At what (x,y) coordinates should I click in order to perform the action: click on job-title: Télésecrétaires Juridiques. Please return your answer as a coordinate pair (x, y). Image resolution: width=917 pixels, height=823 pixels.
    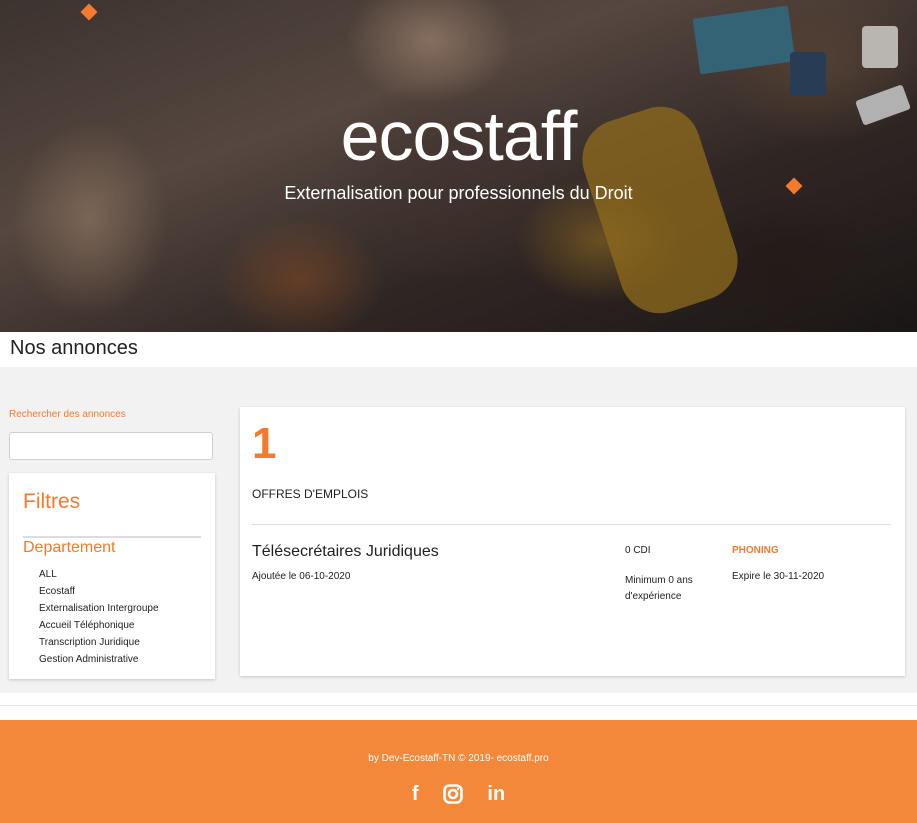
    Looking at the image, I should click on (345, 552).